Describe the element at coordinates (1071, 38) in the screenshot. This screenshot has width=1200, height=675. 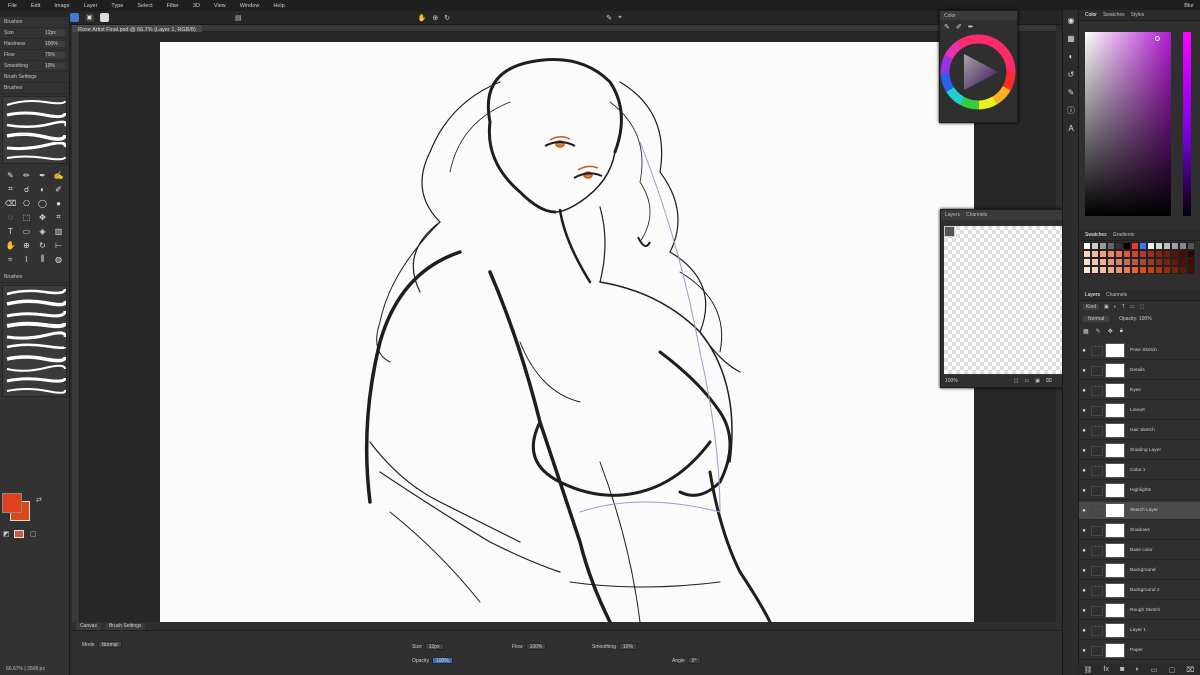
I see `swatches-panel-icon: ▦` at that location.